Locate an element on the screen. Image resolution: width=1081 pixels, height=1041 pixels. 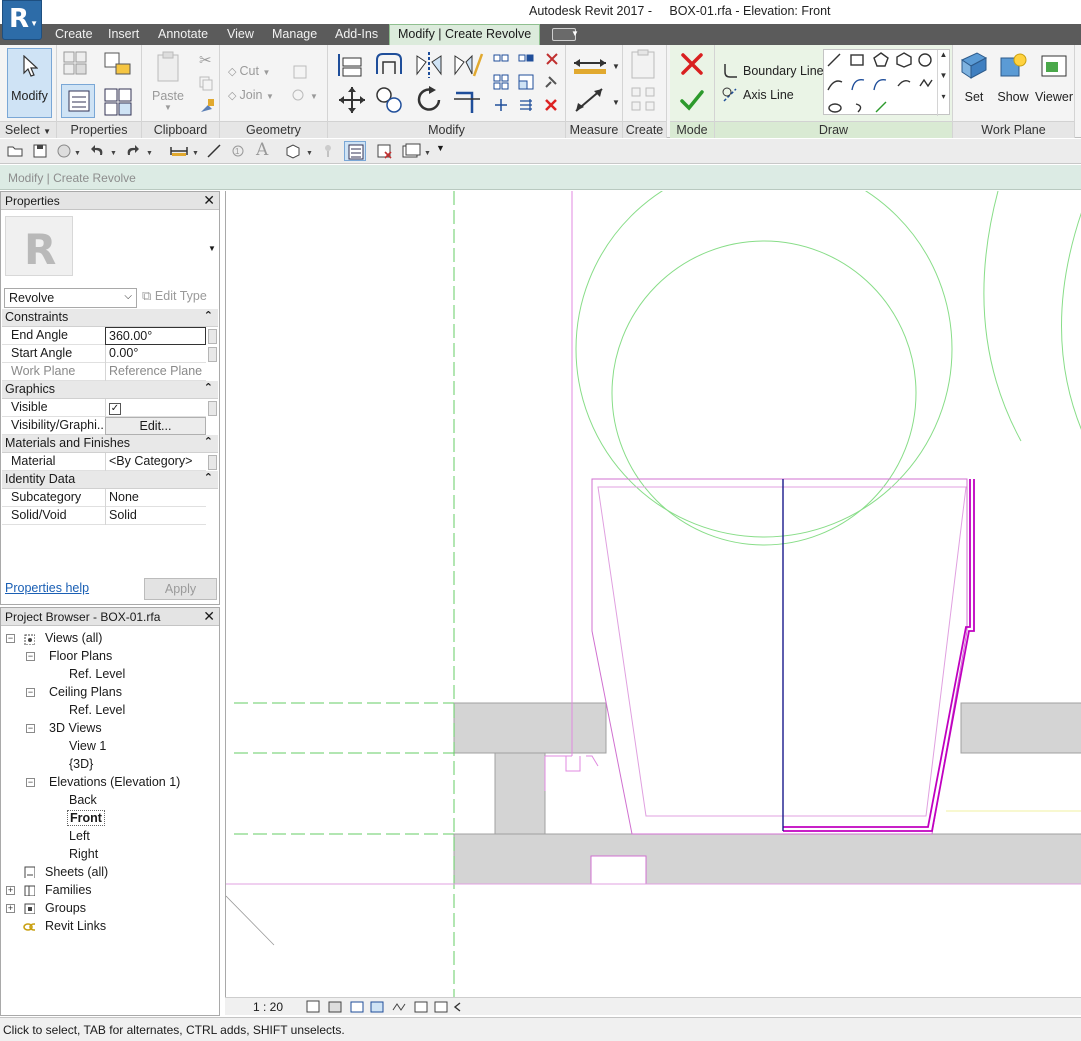
align-icon is located at coordinates (350, 65).